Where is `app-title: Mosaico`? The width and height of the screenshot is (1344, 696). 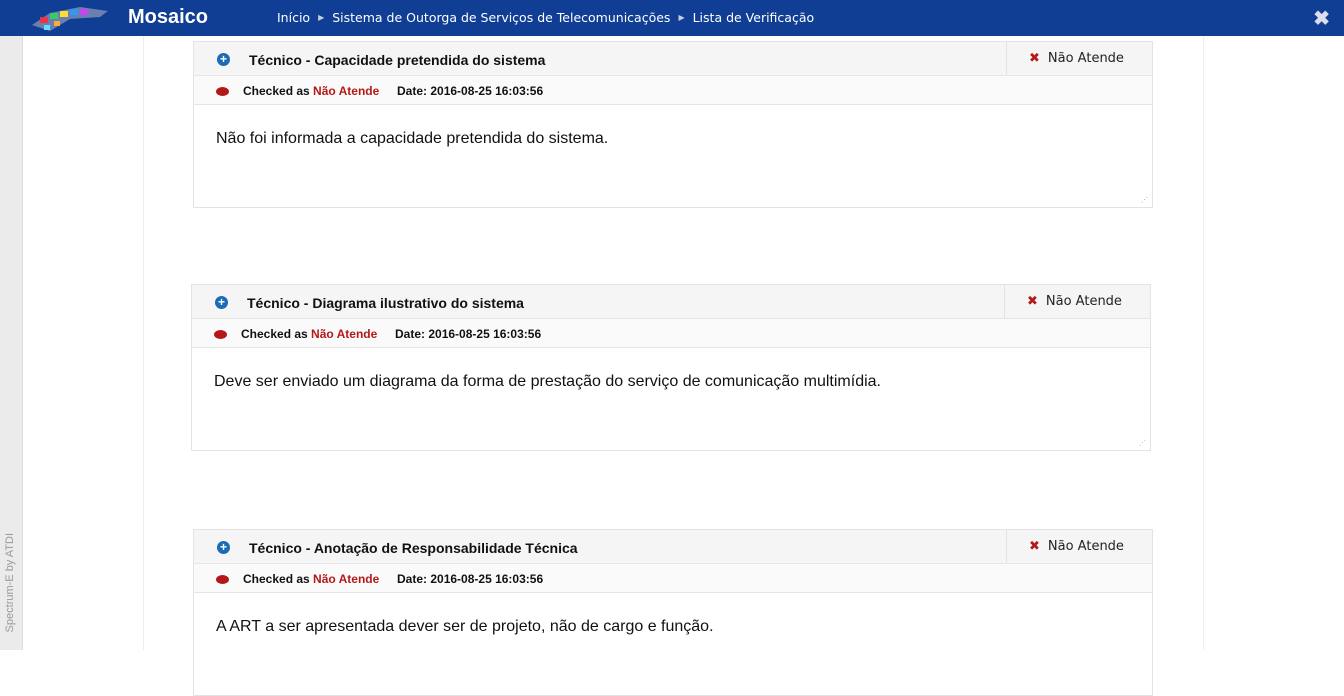
app-title: Mosaico is located at coordinates (168, 17).